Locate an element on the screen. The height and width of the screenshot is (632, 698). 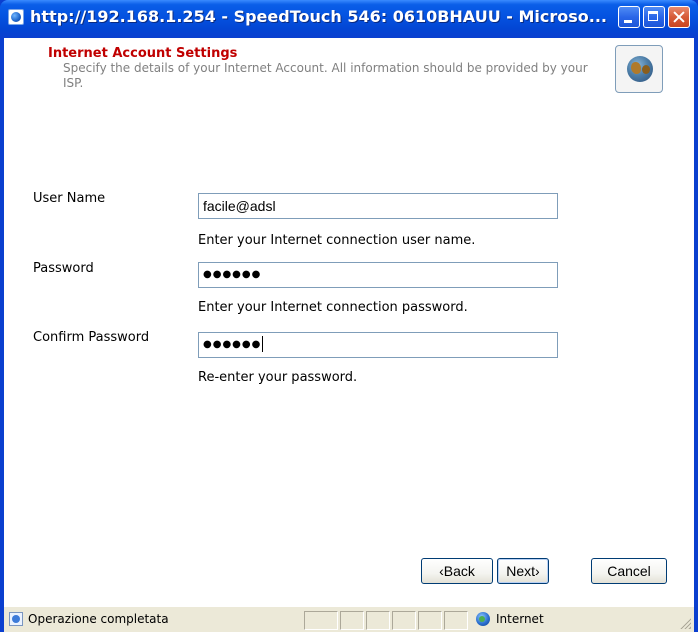
confirm-password-value: ●●●●●● is located at coordinates (232, 344).